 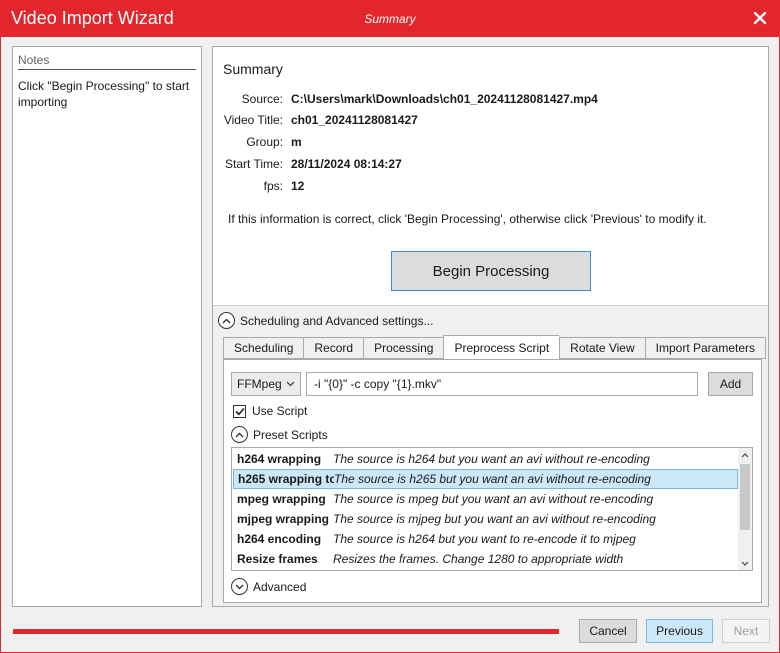 I want to click on wizard-progress-bar, so click(x=286, y=631).